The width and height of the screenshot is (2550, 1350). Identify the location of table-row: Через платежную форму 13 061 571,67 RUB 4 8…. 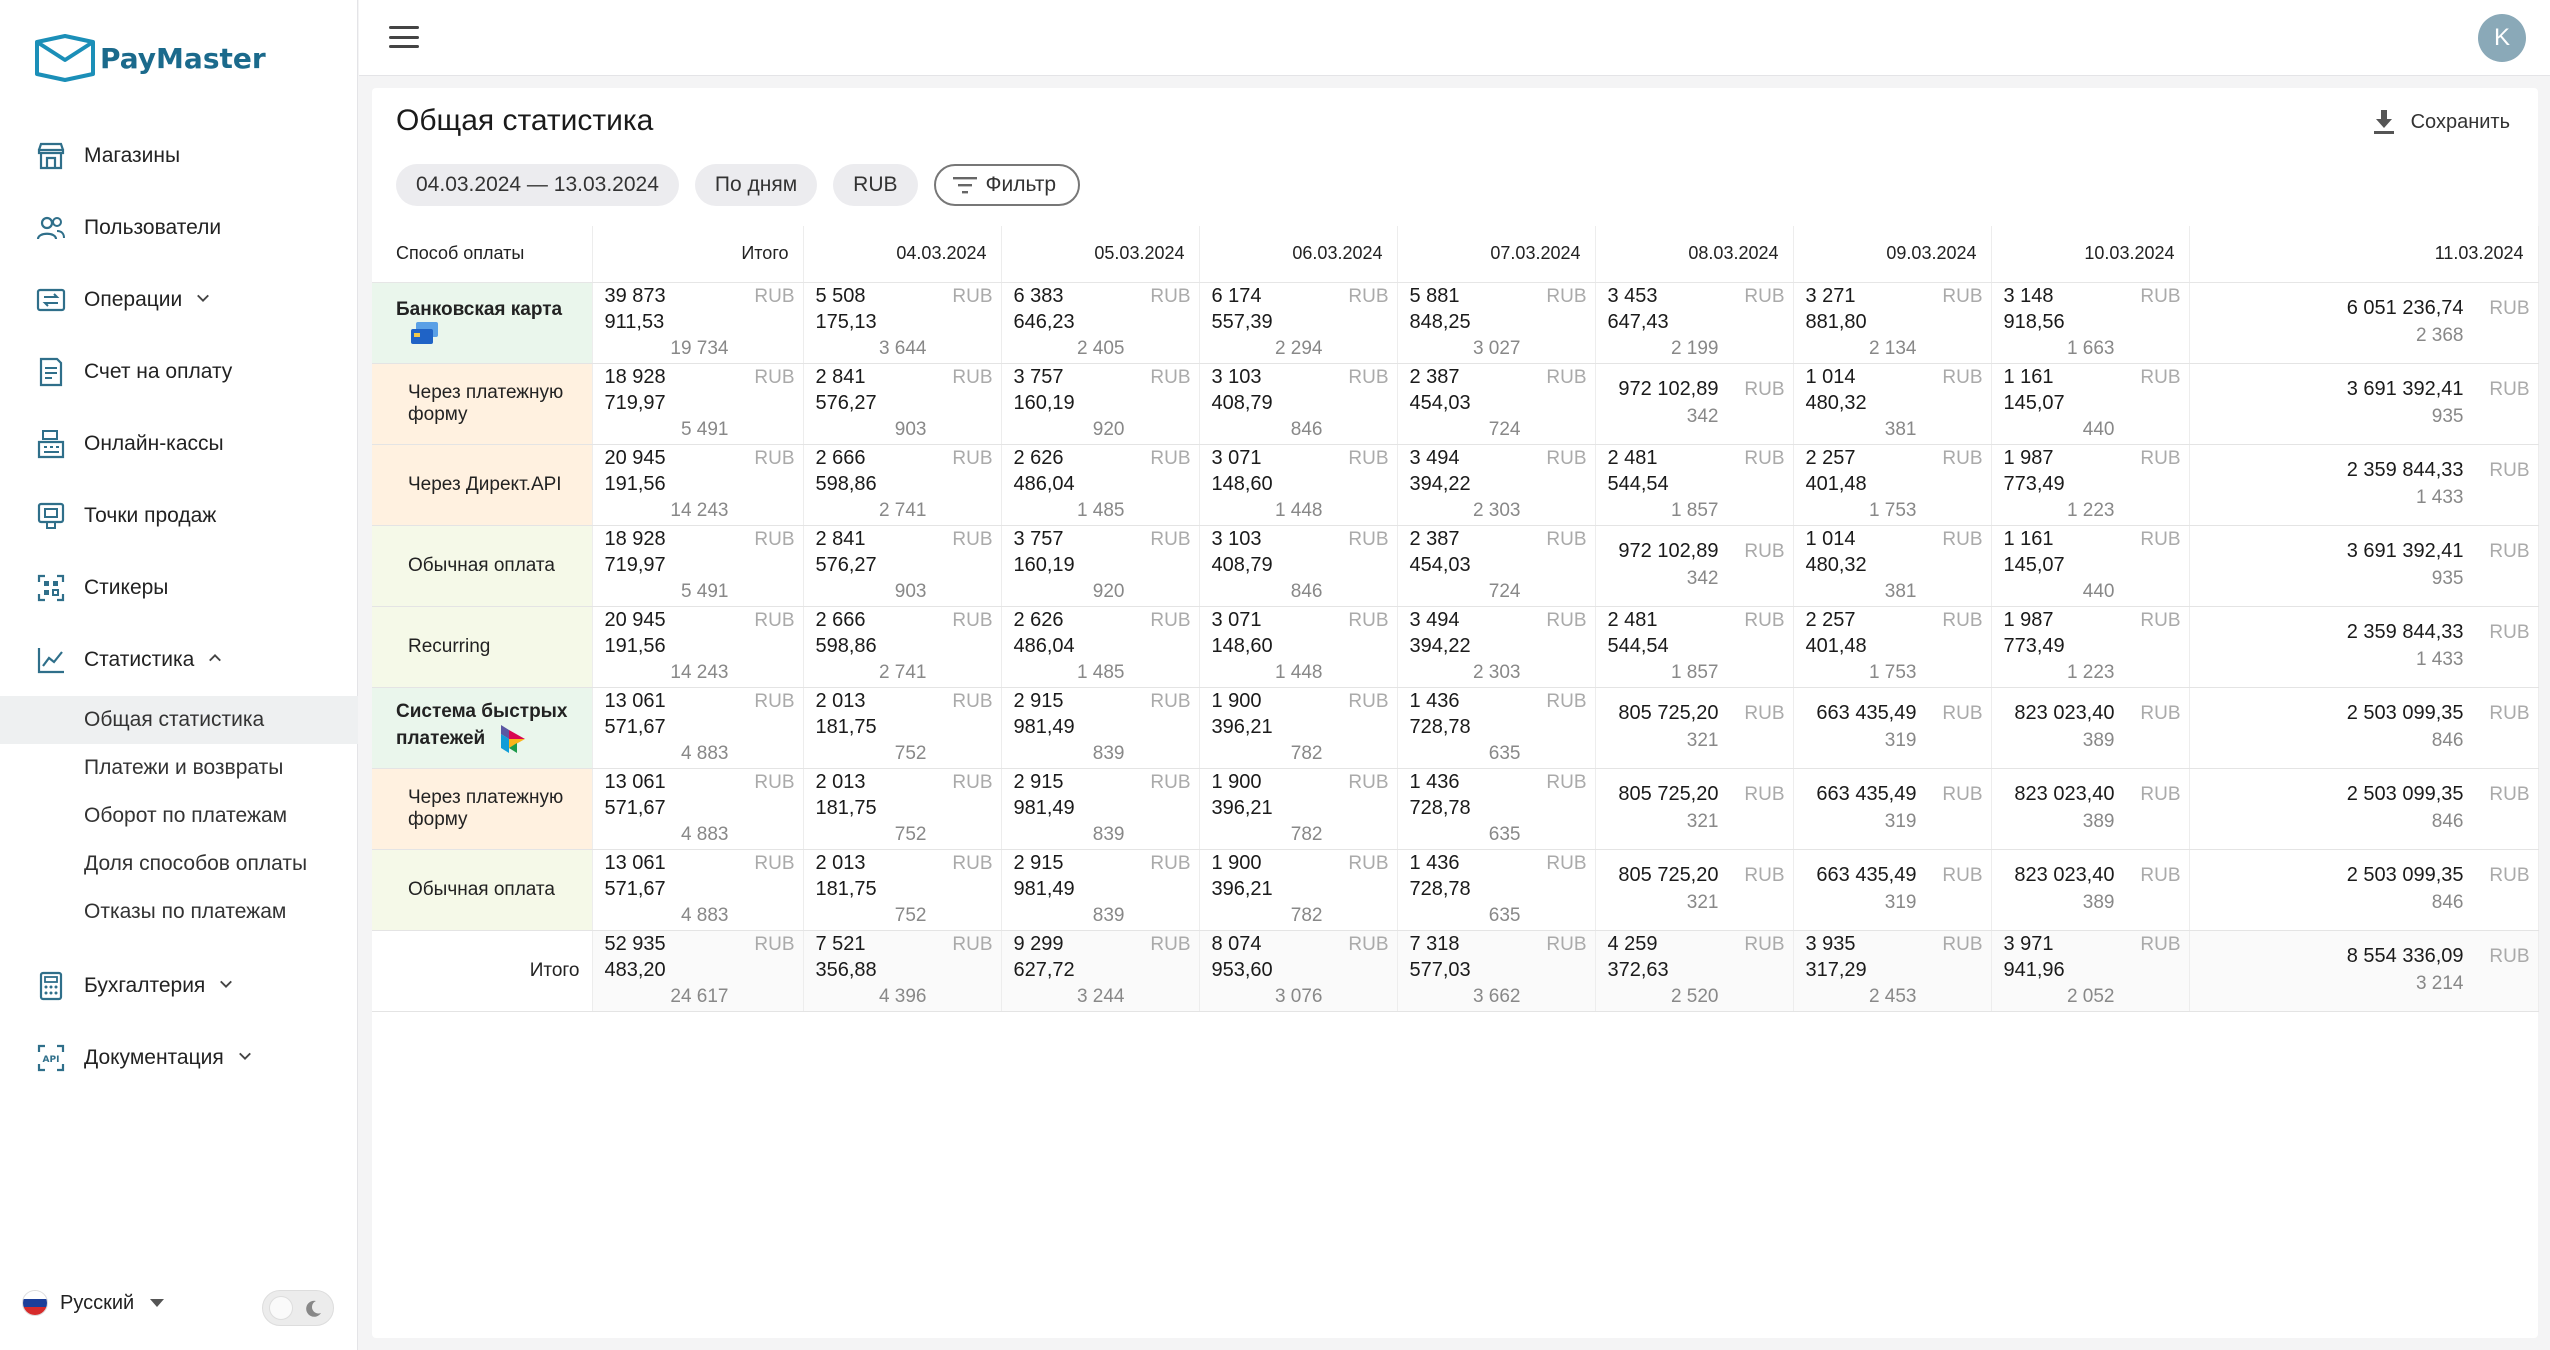
(1455, 809).